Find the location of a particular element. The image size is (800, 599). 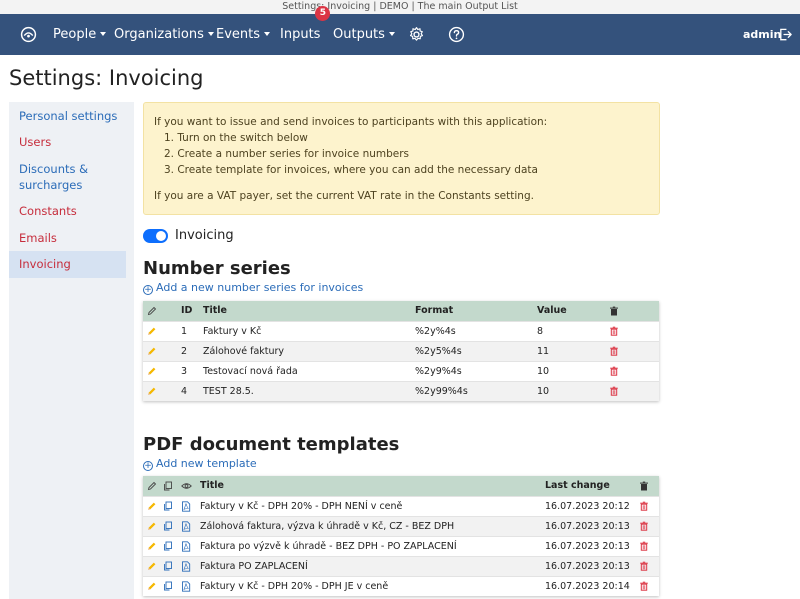

nav-people: People is located at coordinates (80, 34).